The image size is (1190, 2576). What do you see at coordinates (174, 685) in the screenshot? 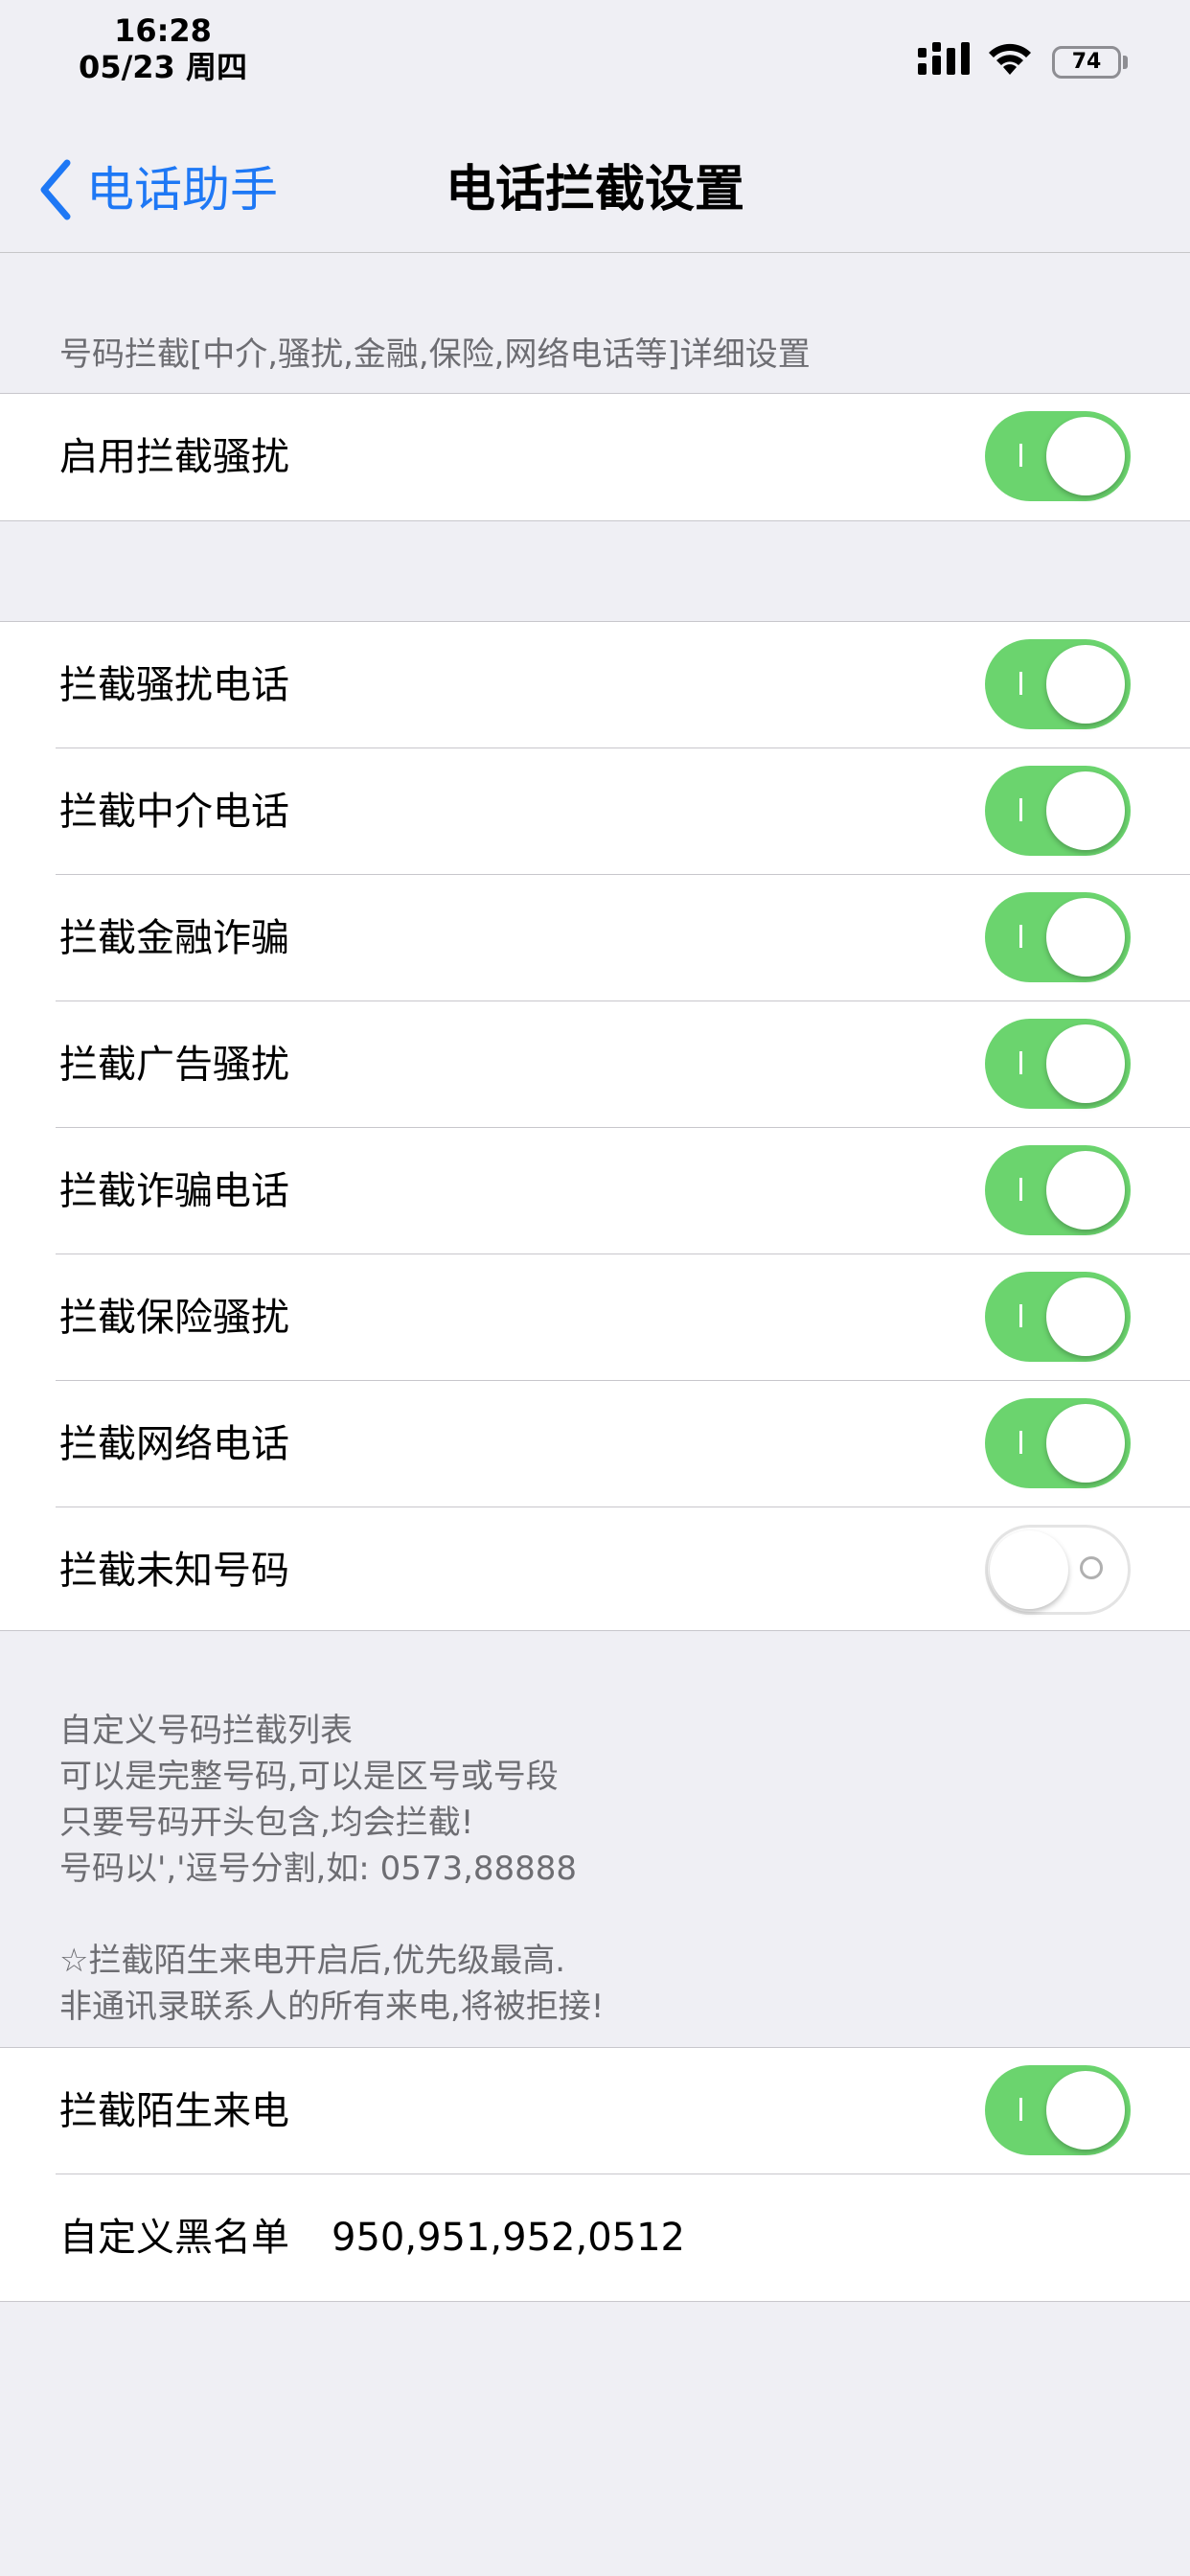
I see `row-label: 拦截骚扰电话` at bounding box center [174, 685].